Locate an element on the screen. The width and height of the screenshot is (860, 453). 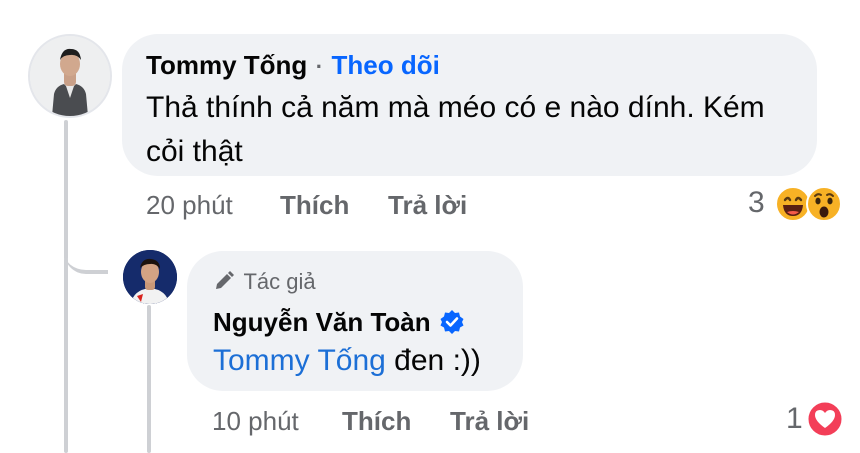
reply-text: Tommy Tống đen :)) is located at coordinates (347, 361).